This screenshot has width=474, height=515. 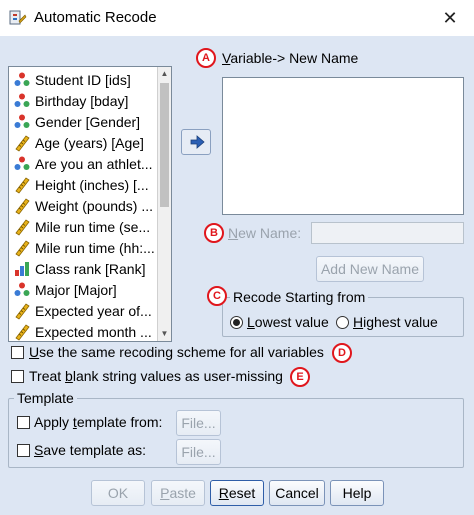 I want to click on highest-value-radio, so click(x=342, y=322).